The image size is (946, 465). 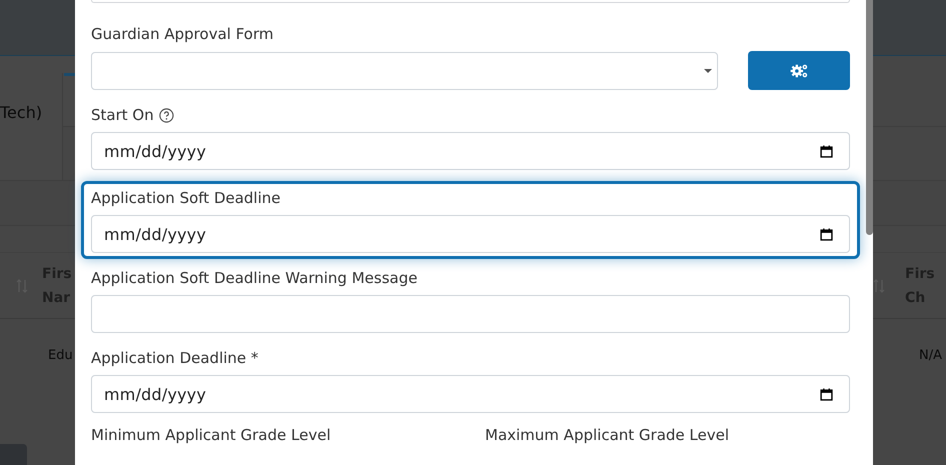 What do you see at coordinates (869, 117) in the screenshot?
I see `scrollbar-thumb` at bounding box center [869, 117].